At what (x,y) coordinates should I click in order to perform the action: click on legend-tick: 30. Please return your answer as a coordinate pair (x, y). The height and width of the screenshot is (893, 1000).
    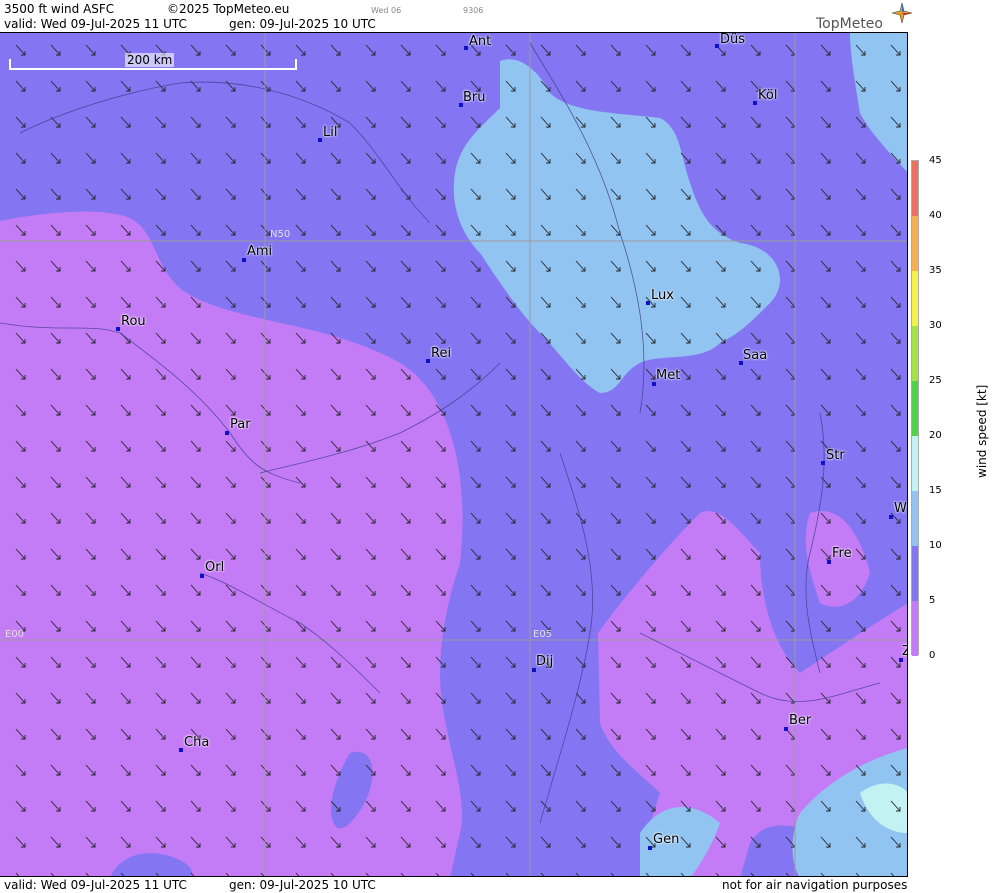
    Looking at the image, I should click on (935, 325).